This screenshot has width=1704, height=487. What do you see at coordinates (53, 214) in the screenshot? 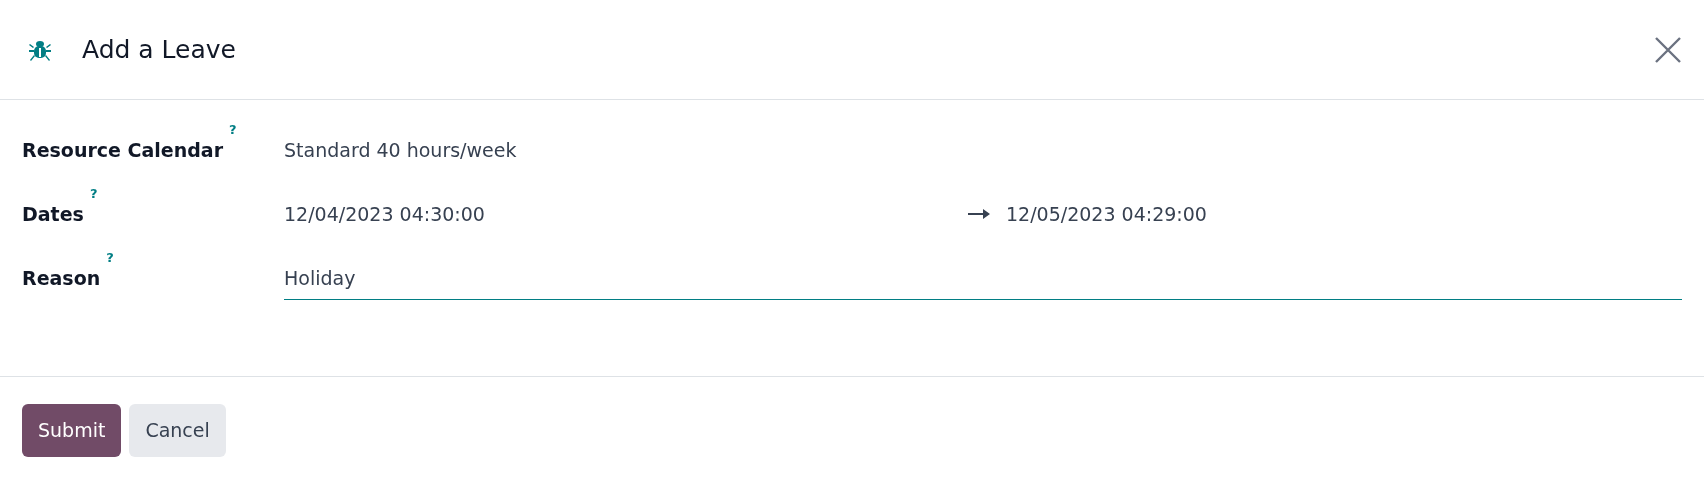
I see `field-label: Dates` at bounding box center [53, 214].